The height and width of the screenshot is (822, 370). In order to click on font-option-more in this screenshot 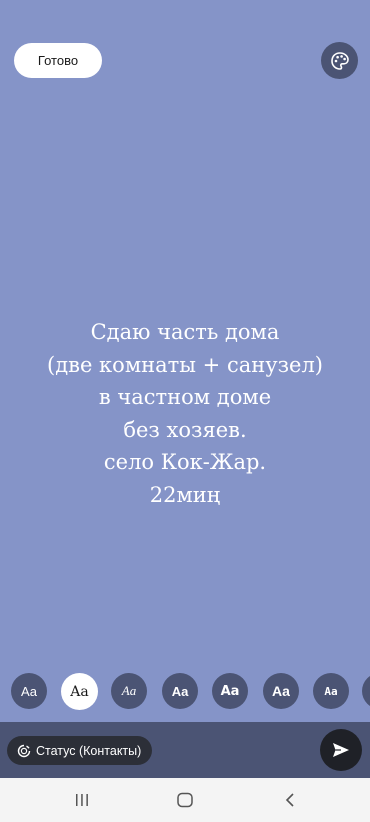, I will do `click(366, 691)`.